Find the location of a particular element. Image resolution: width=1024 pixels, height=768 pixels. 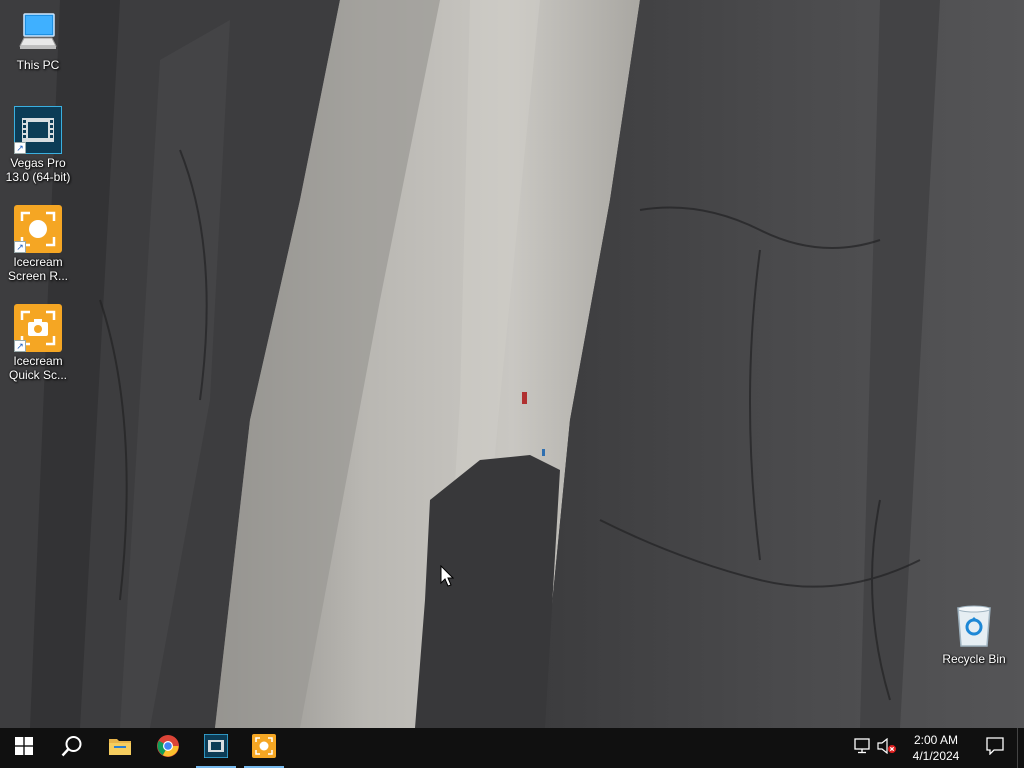

show-desktop-button is located at coordinates (1020, 748).